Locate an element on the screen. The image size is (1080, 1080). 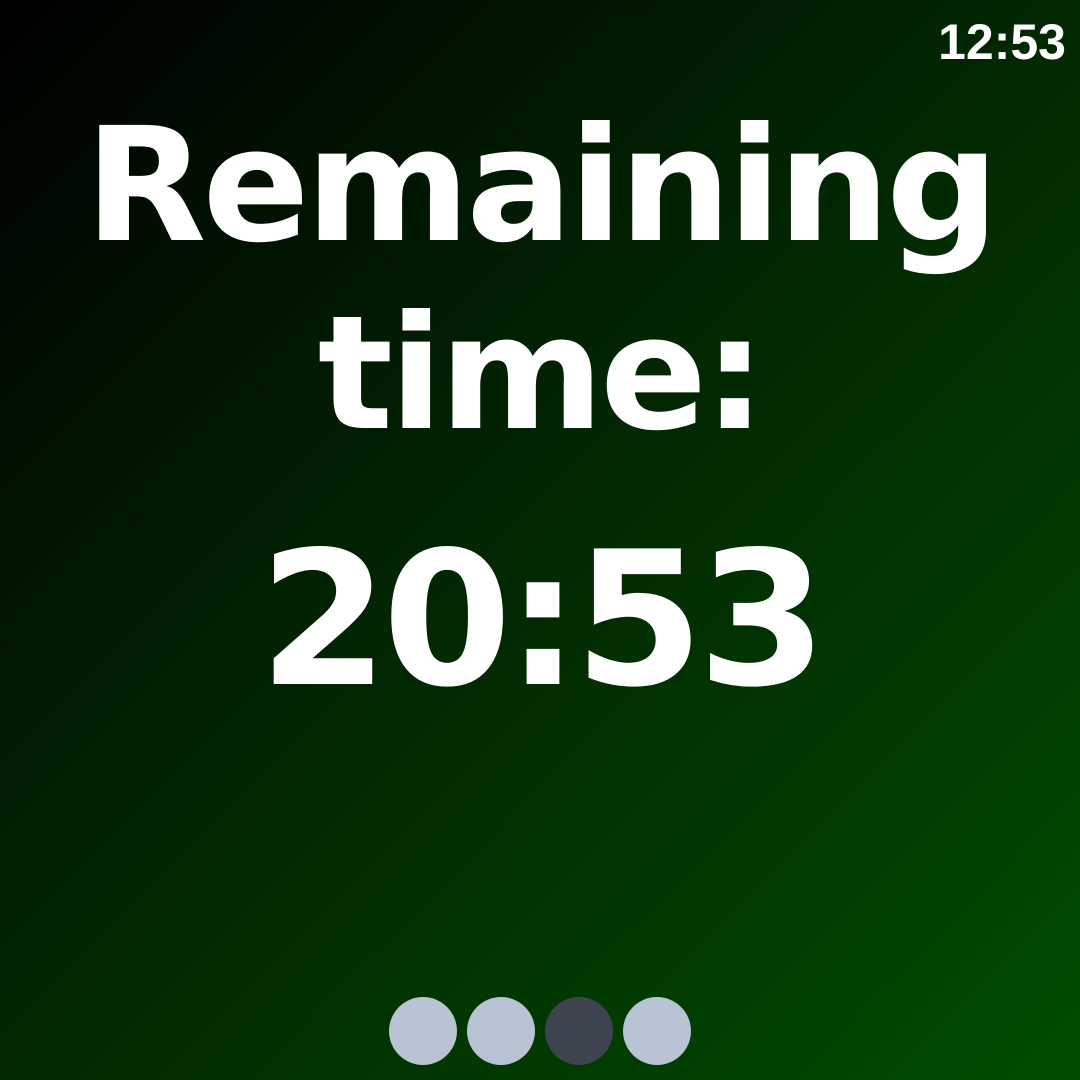
page-dot-3-active is located at coordinates (579, 1031).